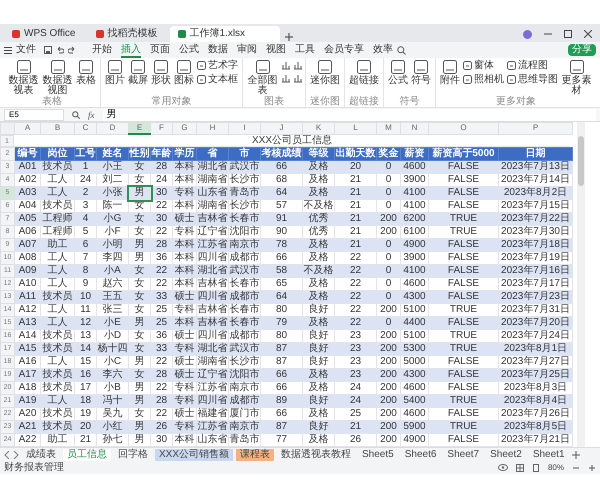 The image size is (600, 480). I want to click on table-cell: 助工, so click(57, 245).